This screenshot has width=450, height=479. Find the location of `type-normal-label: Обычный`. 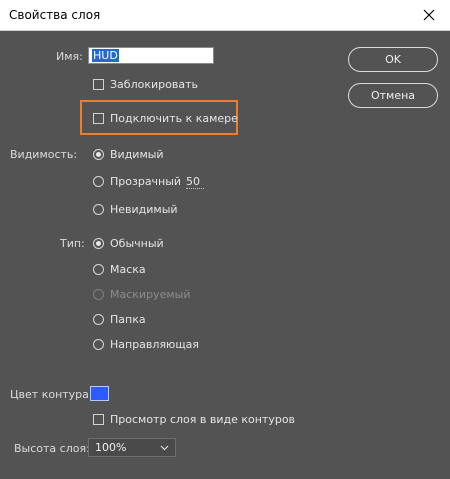

type-normal-label: Обычный is located at coordinates (137, 243).